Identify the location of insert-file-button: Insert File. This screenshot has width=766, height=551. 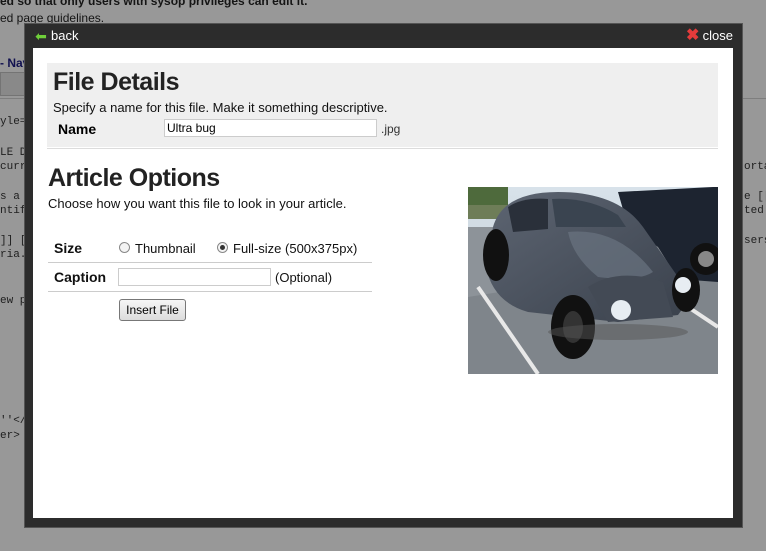
(152, 310).